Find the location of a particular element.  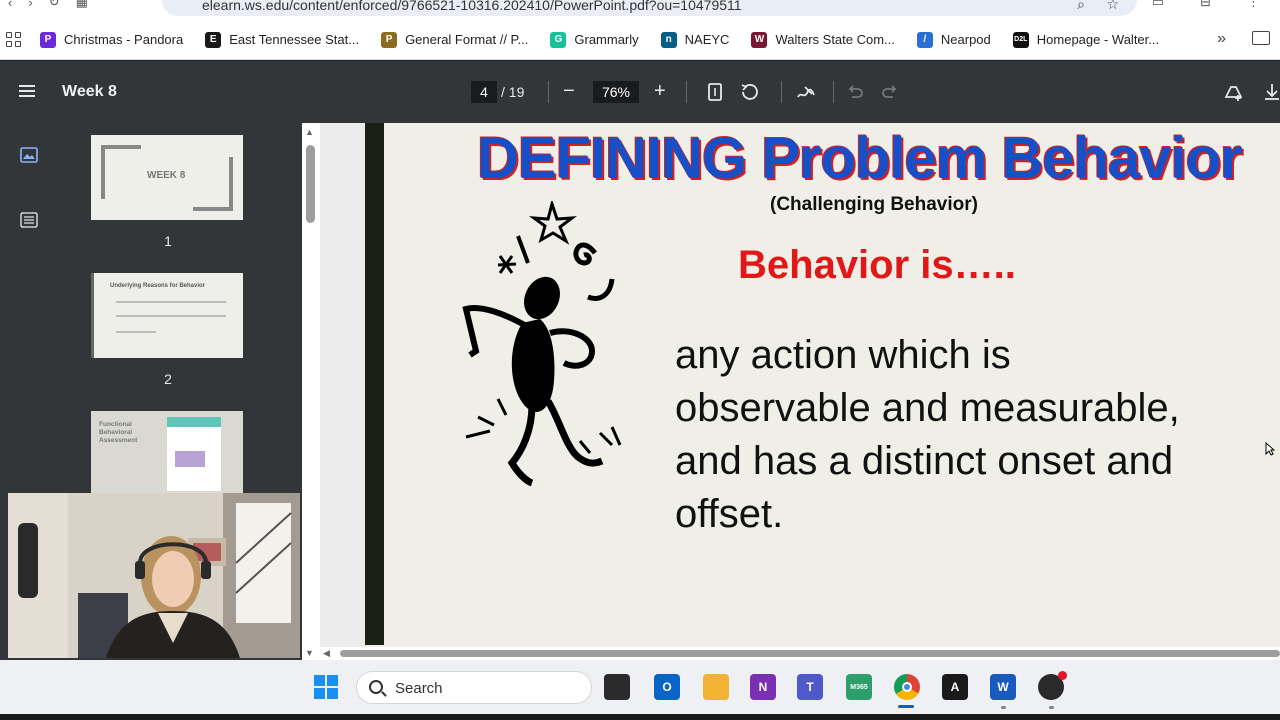

all-bookmarks-folder-icon is located at coordinates (1261, 38).